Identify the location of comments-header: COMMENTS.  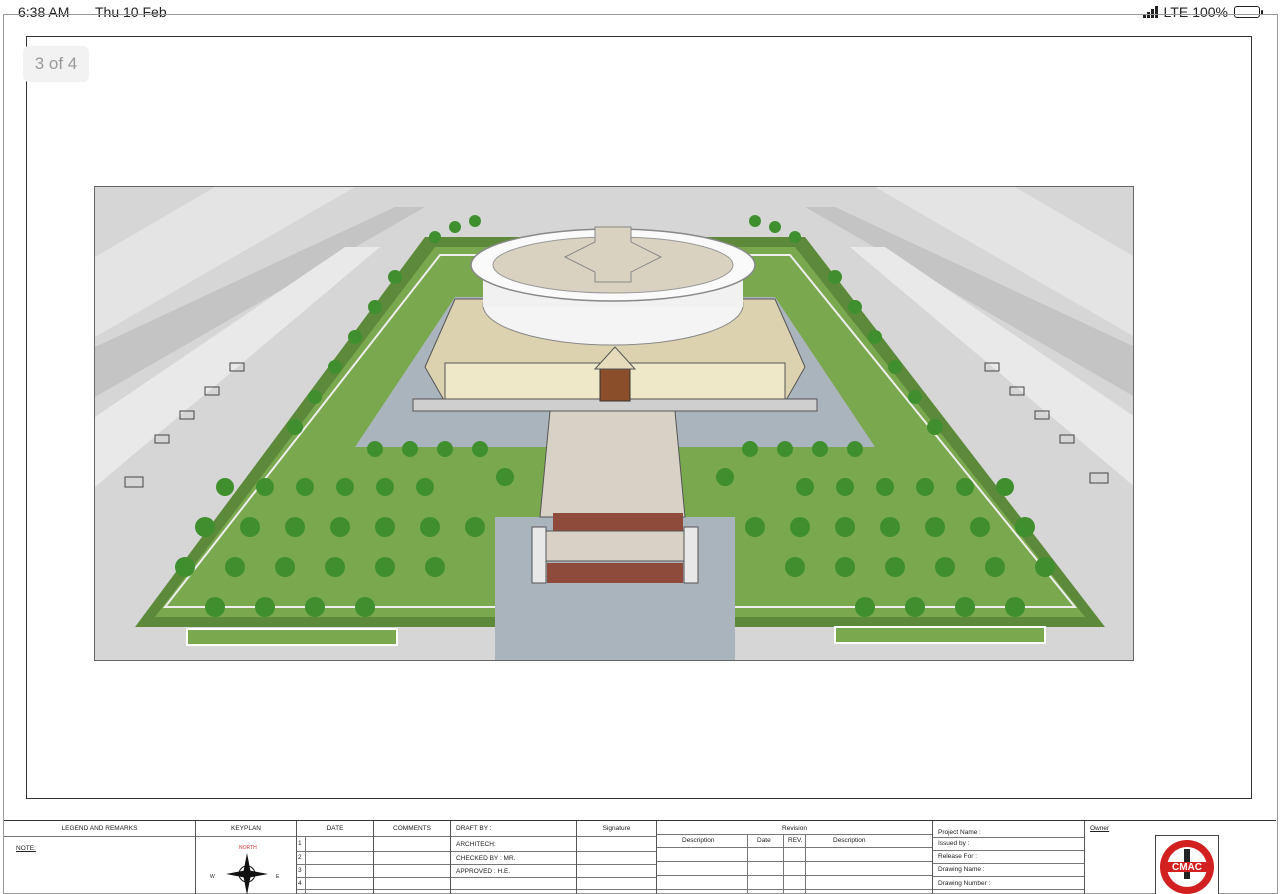
(412, 828).